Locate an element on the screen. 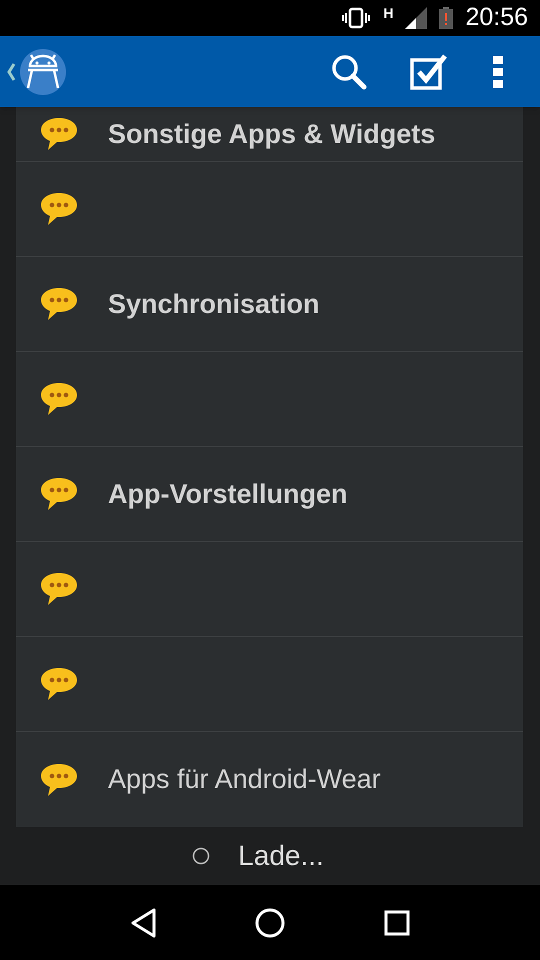 Image resolution: width=540 pixels, height=960 pixels. list-item: App-Vorstellungen is located at coordinates (269, 494).